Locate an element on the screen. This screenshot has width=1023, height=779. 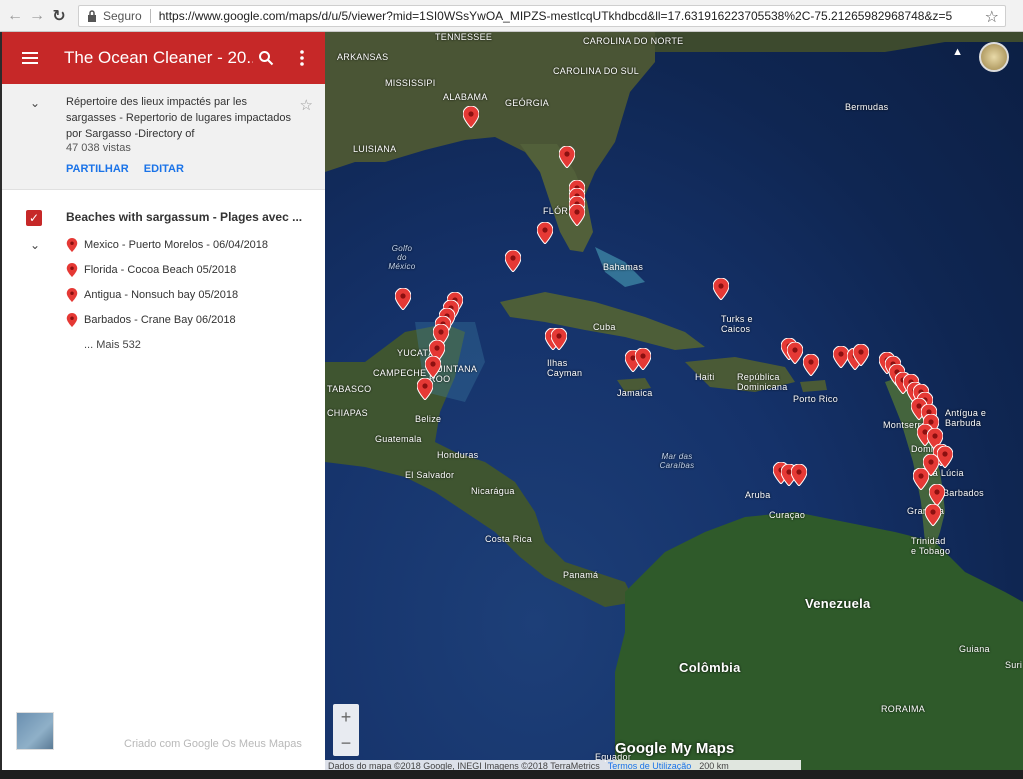
list-item: Antigua - Nonsuch bay 05/2018 is located at coordinates (152, 295).